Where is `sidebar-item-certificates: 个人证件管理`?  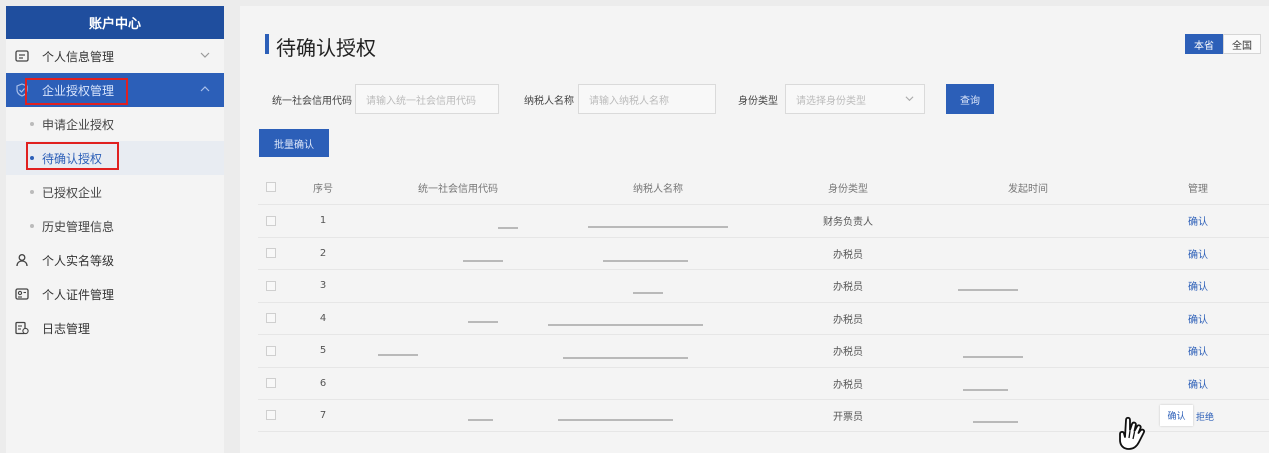
sidebar-item-certificates: 个人证件管理 is located at coordinates (115, 294).